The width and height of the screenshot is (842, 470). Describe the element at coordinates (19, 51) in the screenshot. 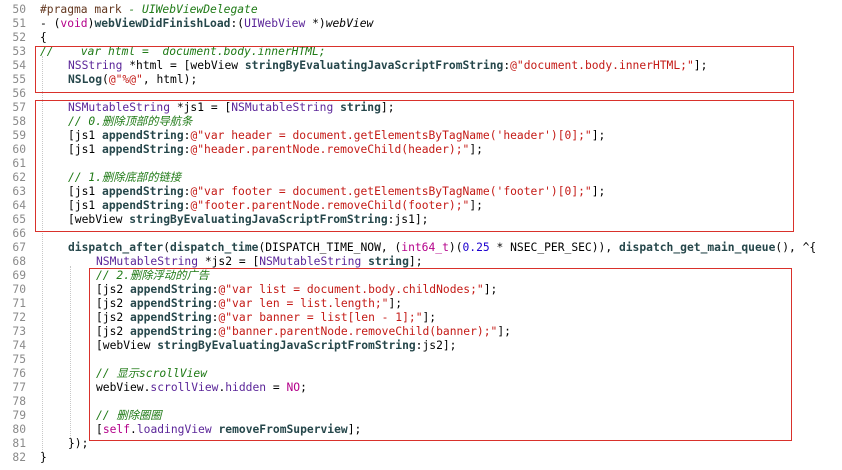

I see `line-number: 53` at that location.